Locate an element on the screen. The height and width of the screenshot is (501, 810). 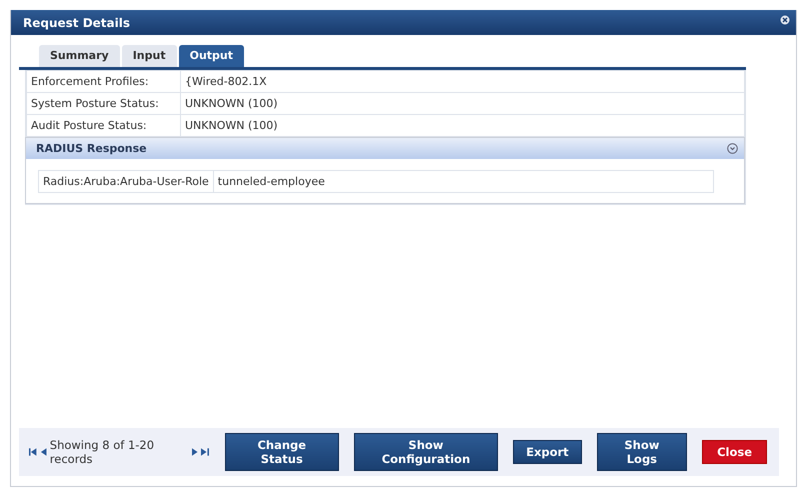
action-button: Show Configuration is located at coordinates (426, 452).